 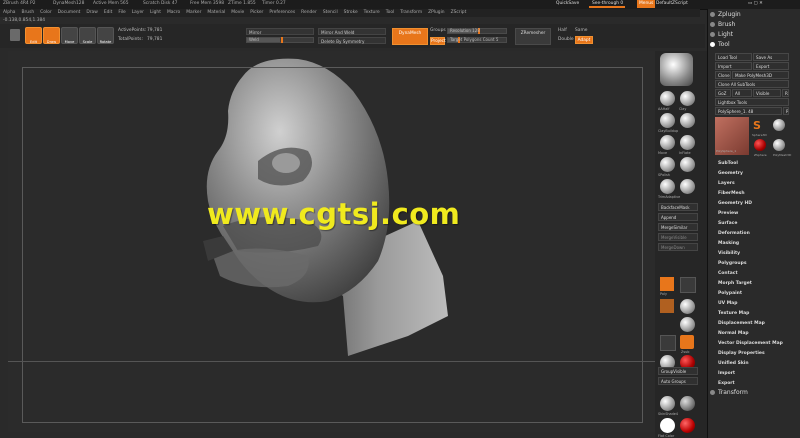 I want to click on groups-label: Groups, so click(x=438, y=30).